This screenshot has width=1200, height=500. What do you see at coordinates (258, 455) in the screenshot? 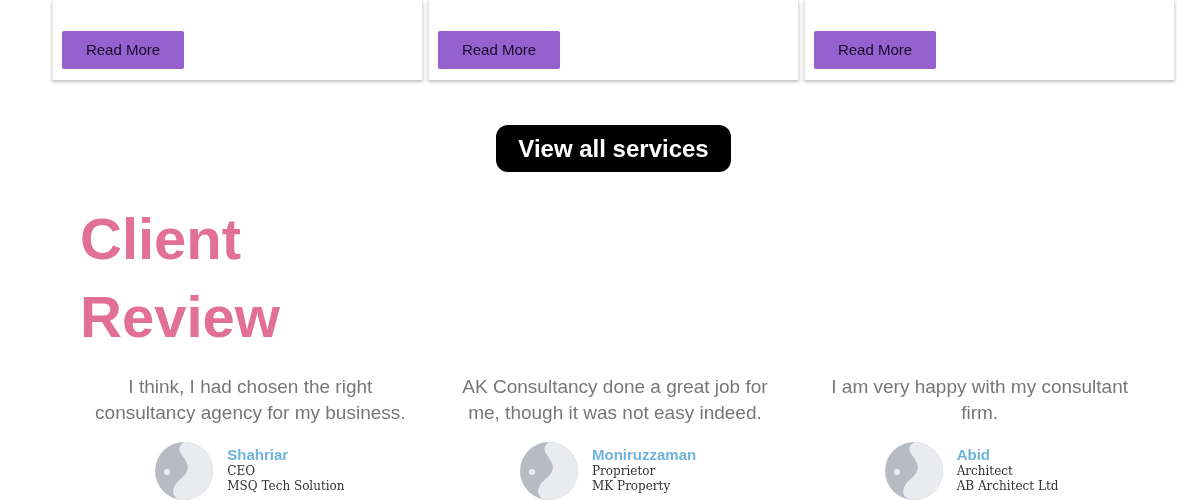
I see `reviewer-name: Shahriar` at bounding box center [258, 455].